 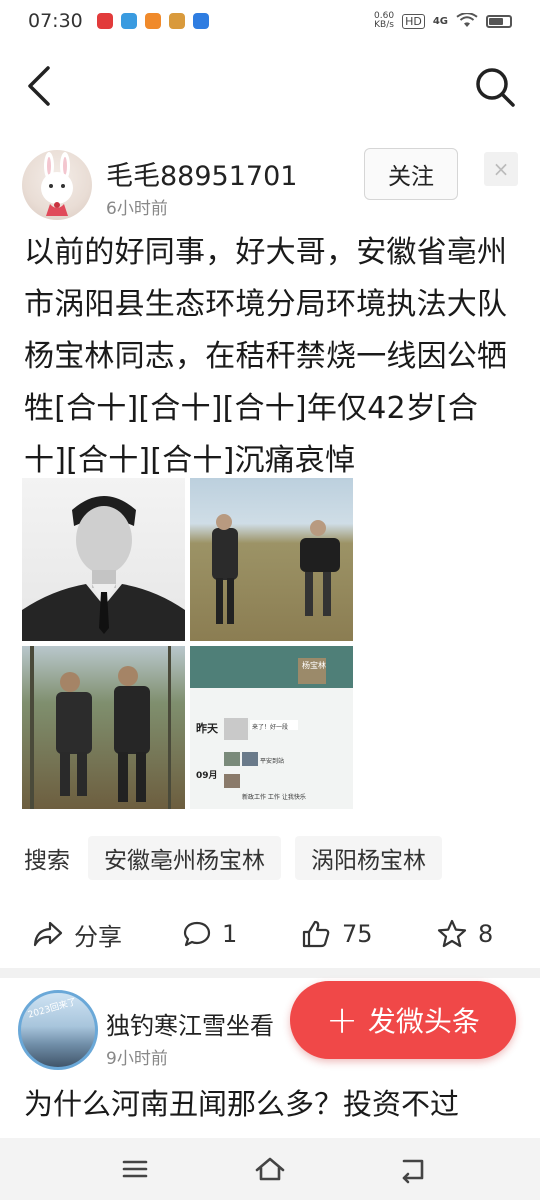 What do you see at coordinates (270, 21) in the screenshot?
I see `status-bar: 07:30 0.60 KB/s HD 4G` at bounding box center [270, 21].